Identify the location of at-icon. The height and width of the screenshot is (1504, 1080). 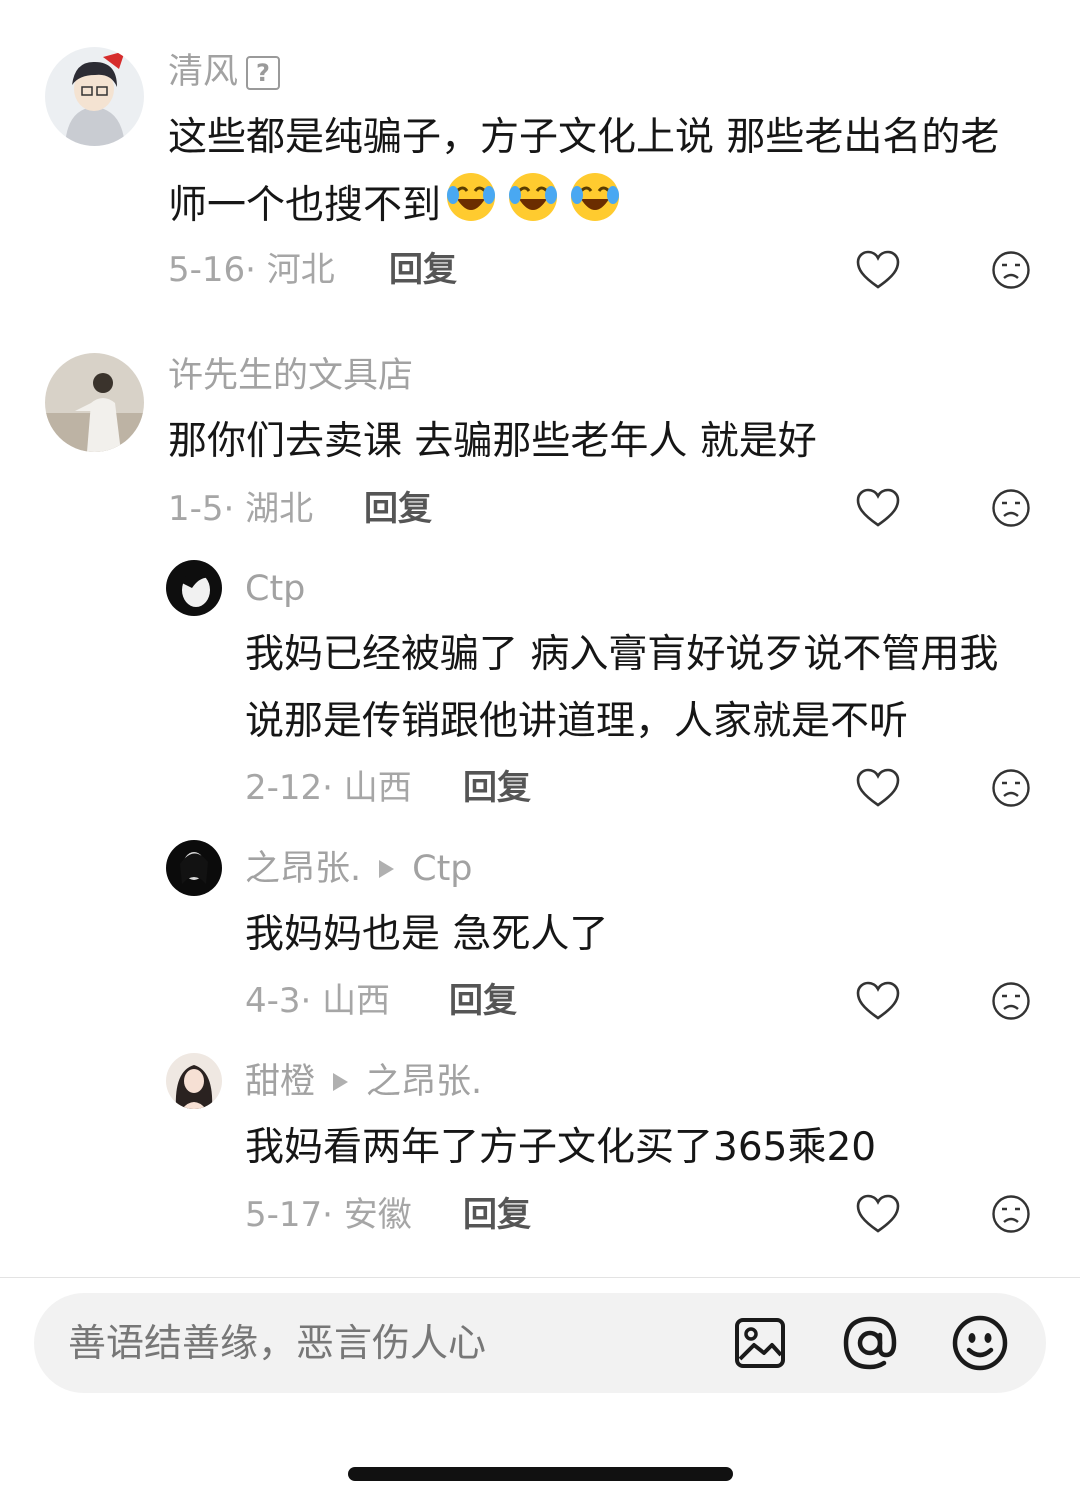
(870, 1345).